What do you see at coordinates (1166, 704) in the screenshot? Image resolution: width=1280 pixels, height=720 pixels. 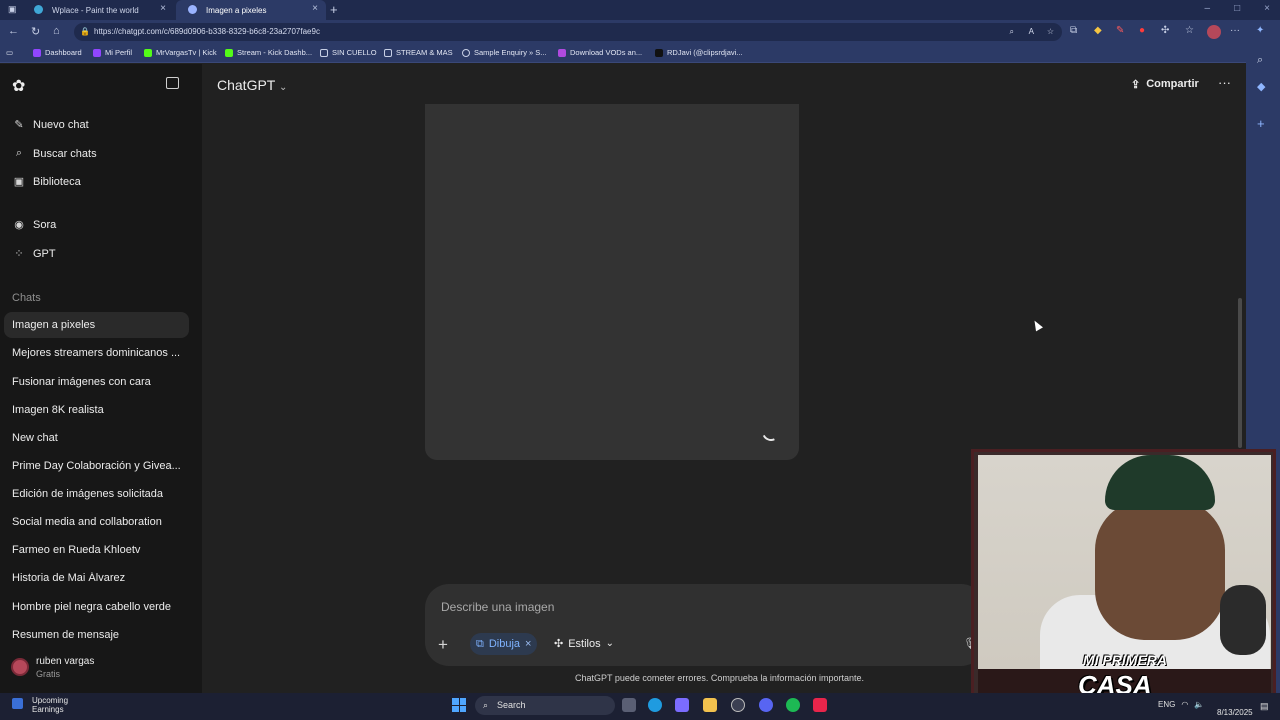 I see `language-indicator: ENG` at bounding box center [1166, 704].